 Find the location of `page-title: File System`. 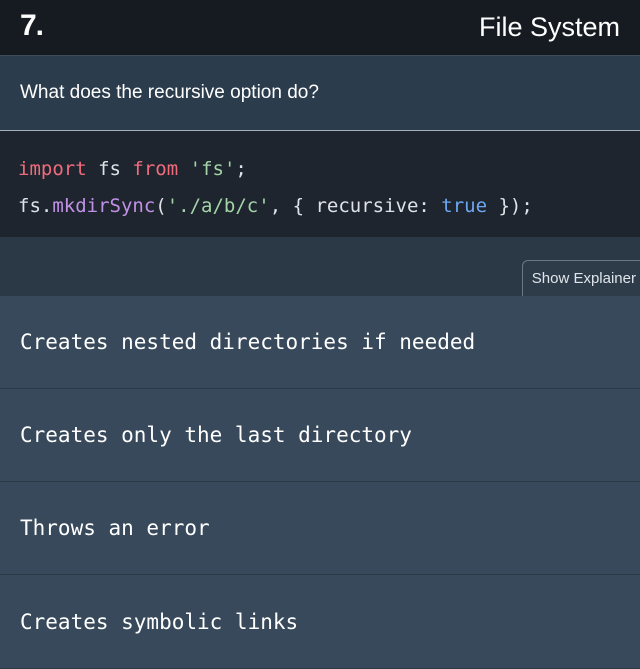

page-title: File System is located at coordinates (549, 27).